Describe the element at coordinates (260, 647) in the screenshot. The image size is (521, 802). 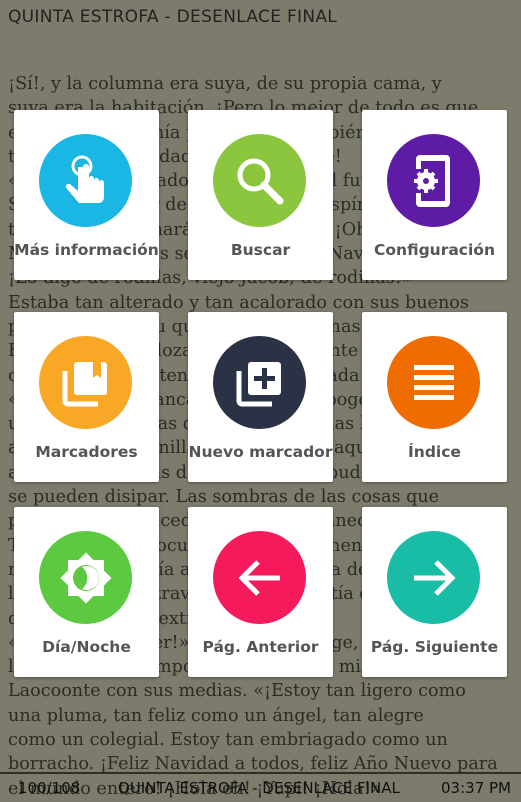
I see `prev-page-label: Pág. Anterior` at that location.